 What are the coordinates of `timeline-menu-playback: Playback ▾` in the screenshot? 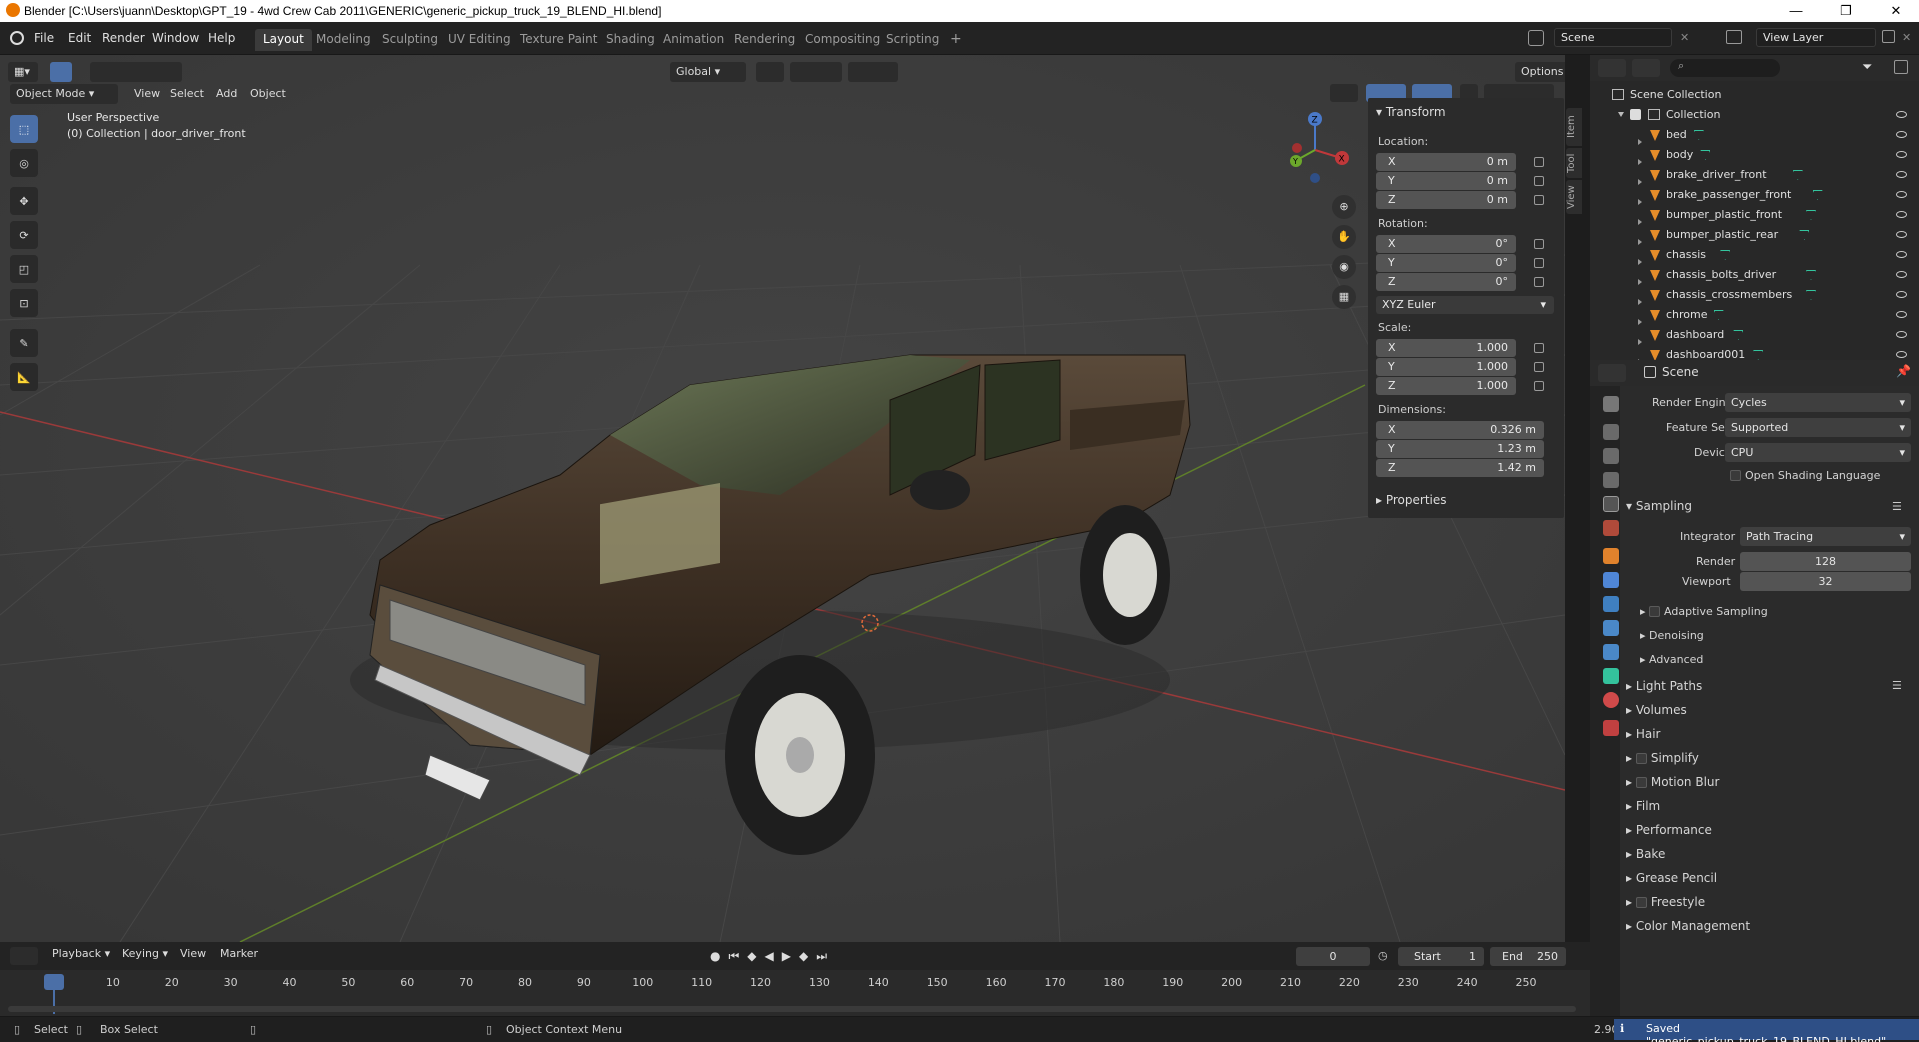 It's located at (81, 954).